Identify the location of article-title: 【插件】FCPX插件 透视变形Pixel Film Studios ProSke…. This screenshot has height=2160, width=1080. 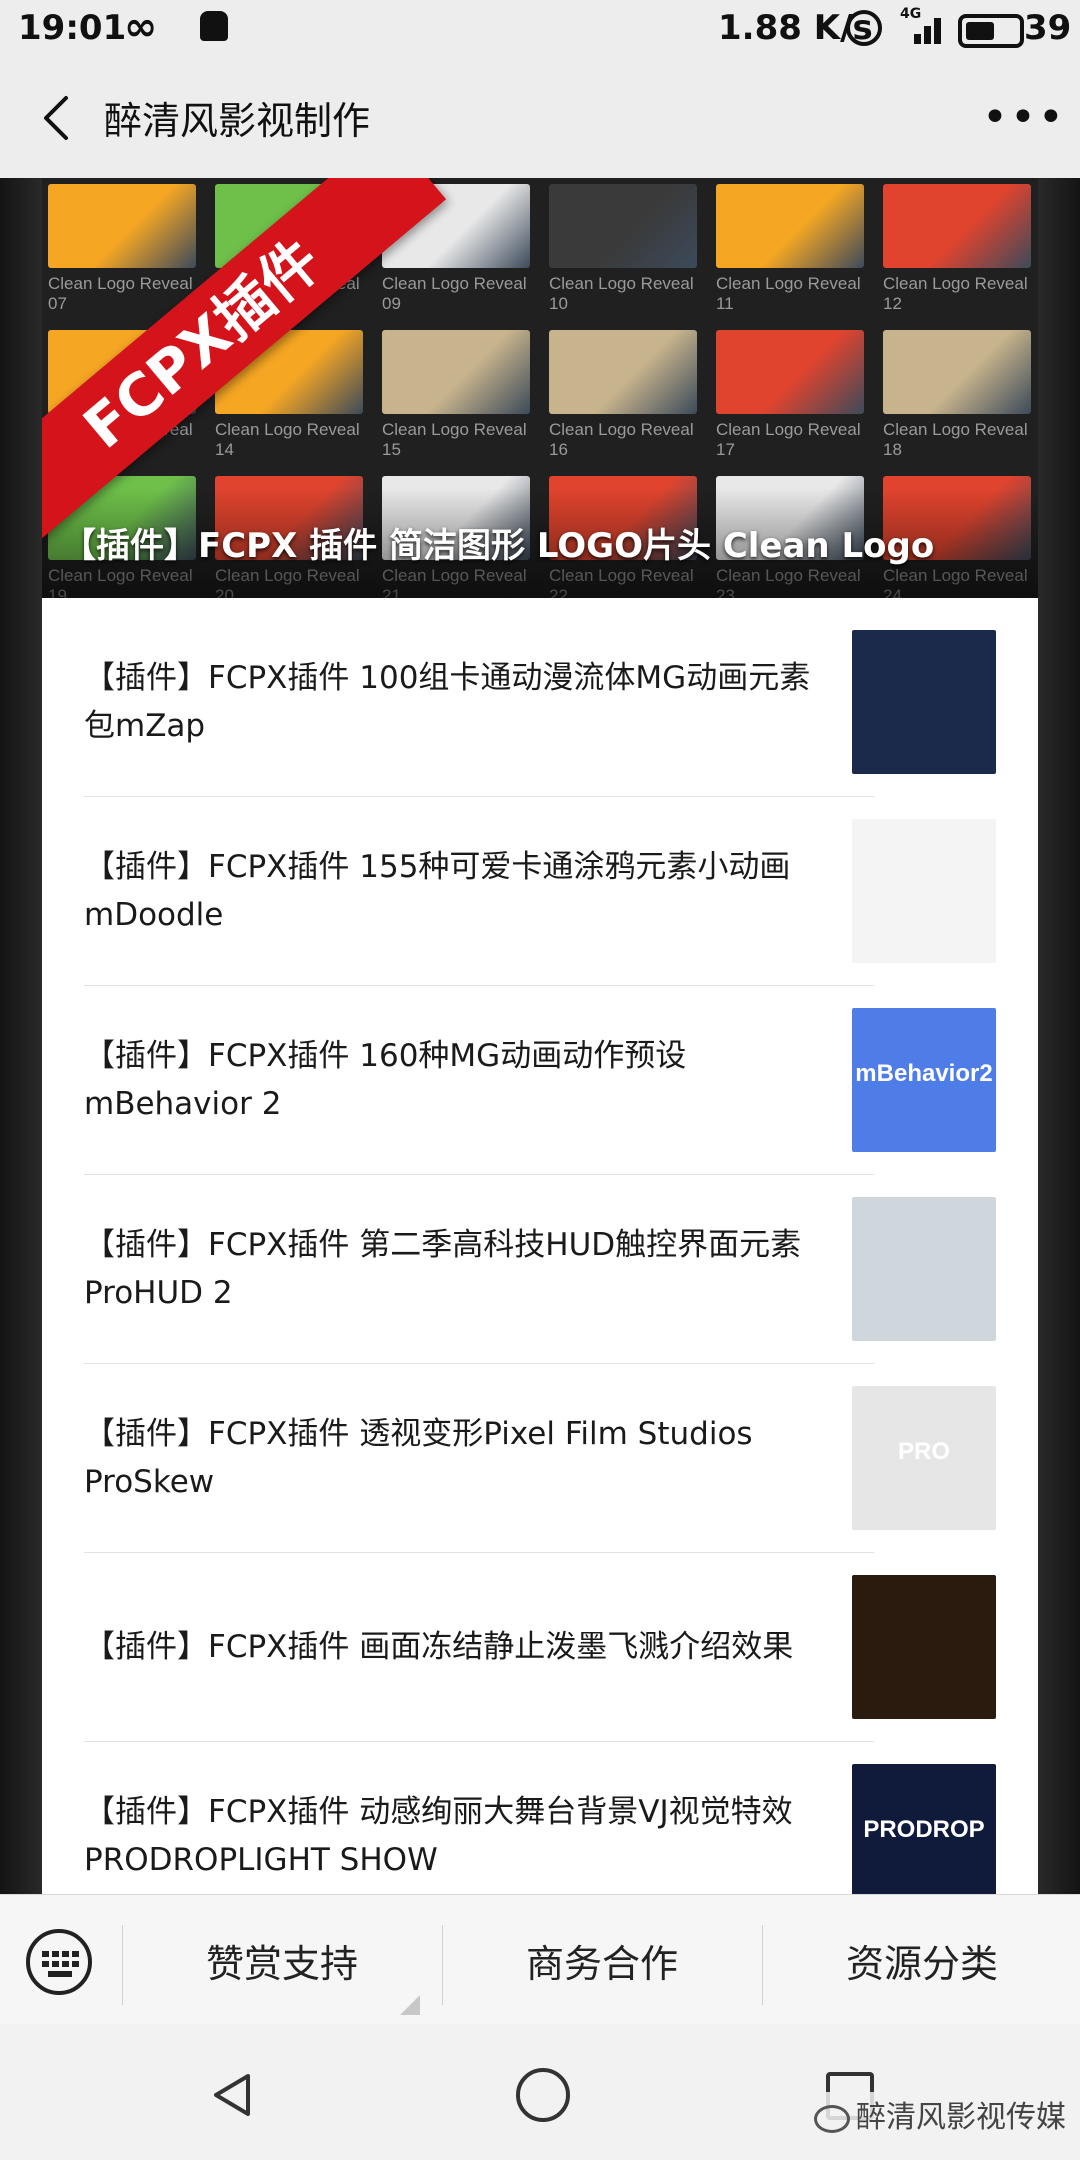
(418, 1458).